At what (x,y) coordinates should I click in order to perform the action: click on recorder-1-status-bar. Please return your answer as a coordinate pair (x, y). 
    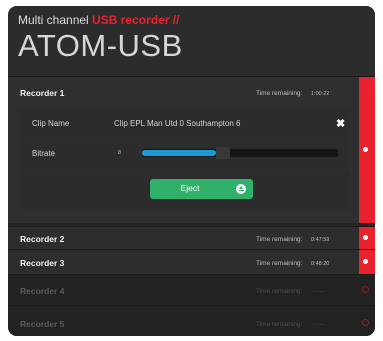
    Looking at the image, I should click on (367, 150).